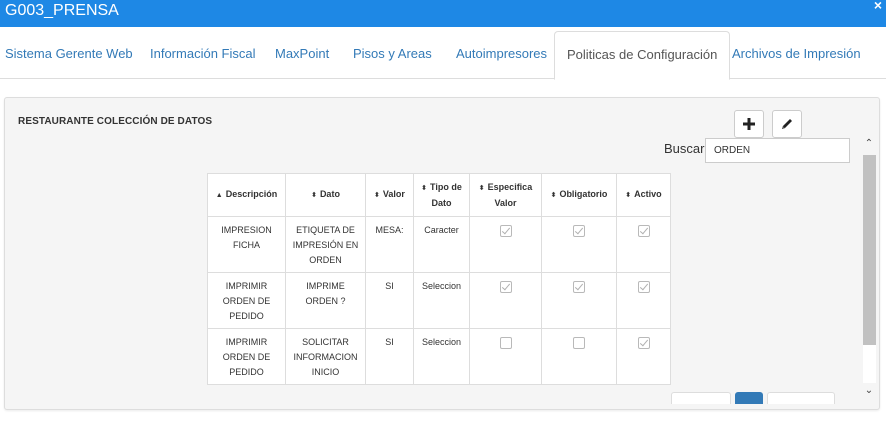 The image size is (886, 441). I want to click on tab-autoimpresores: Autoimpresores, so click(501, 54).